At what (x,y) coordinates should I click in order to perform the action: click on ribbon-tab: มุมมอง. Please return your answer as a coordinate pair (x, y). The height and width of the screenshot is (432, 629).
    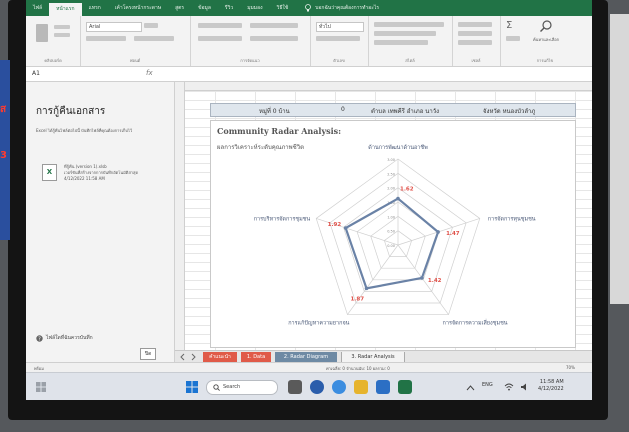
    Looking at the image, I should click on (254, 8).